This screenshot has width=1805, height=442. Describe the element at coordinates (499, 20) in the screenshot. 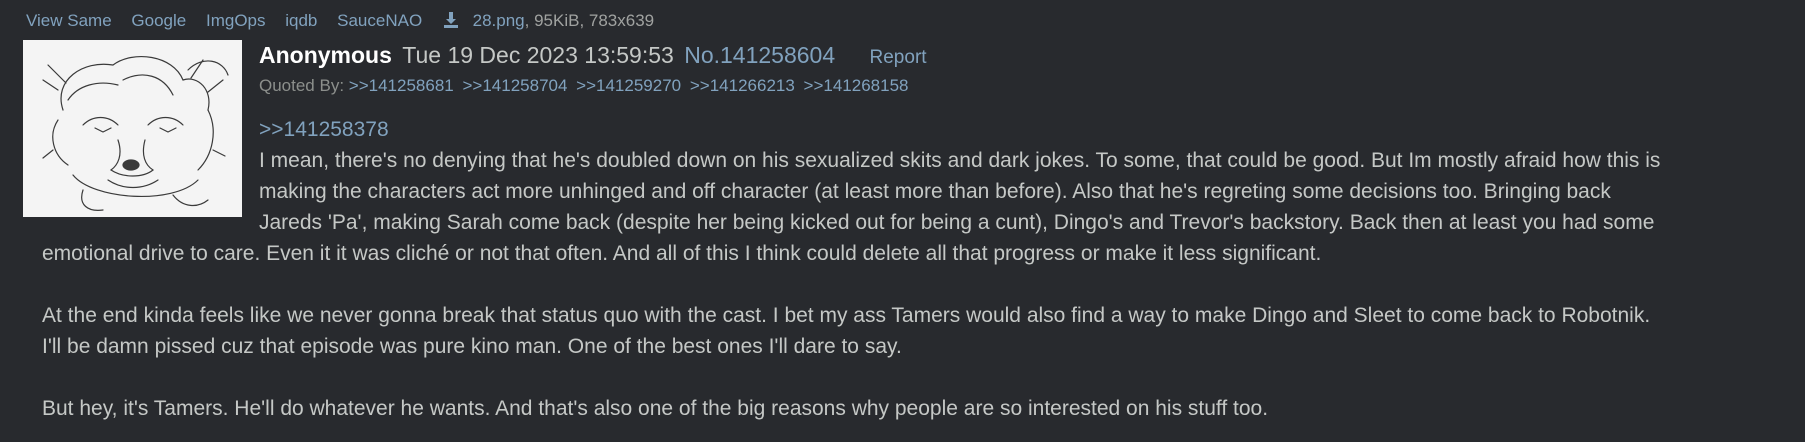

I see `file-name-link: 28.png` at that location.